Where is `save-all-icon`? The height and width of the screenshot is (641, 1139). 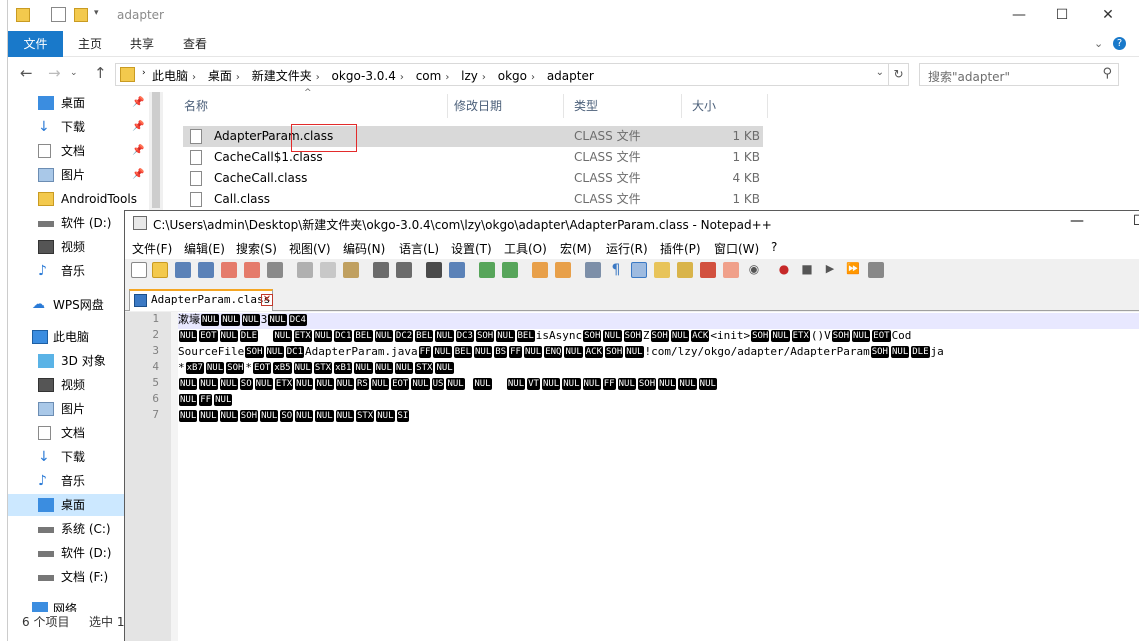 save-all-icon is located at coordinates (206, 270).